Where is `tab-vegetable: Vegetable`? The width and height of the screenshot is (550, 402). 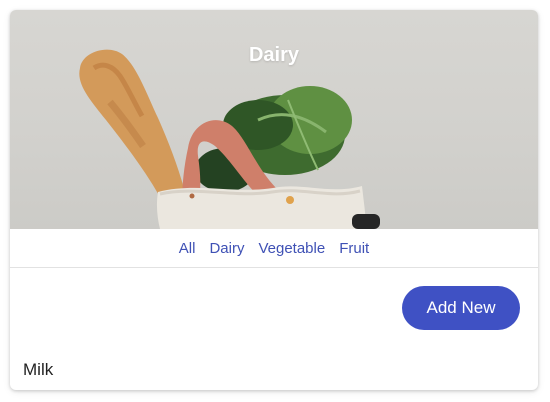
tab-vegetable: Vegetable is located at coordinates (291, 248).